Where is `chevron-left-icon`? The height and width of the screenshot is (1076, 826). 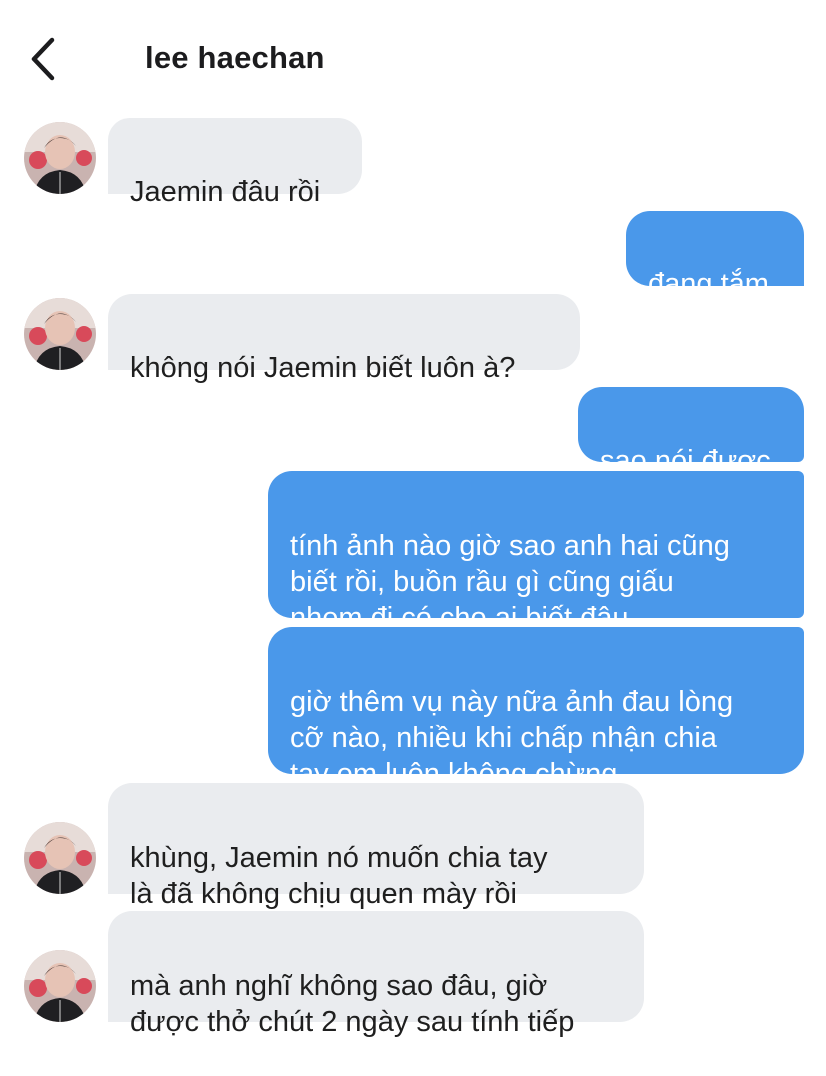
chevron-left-icon is located at coordinates (43, 59).